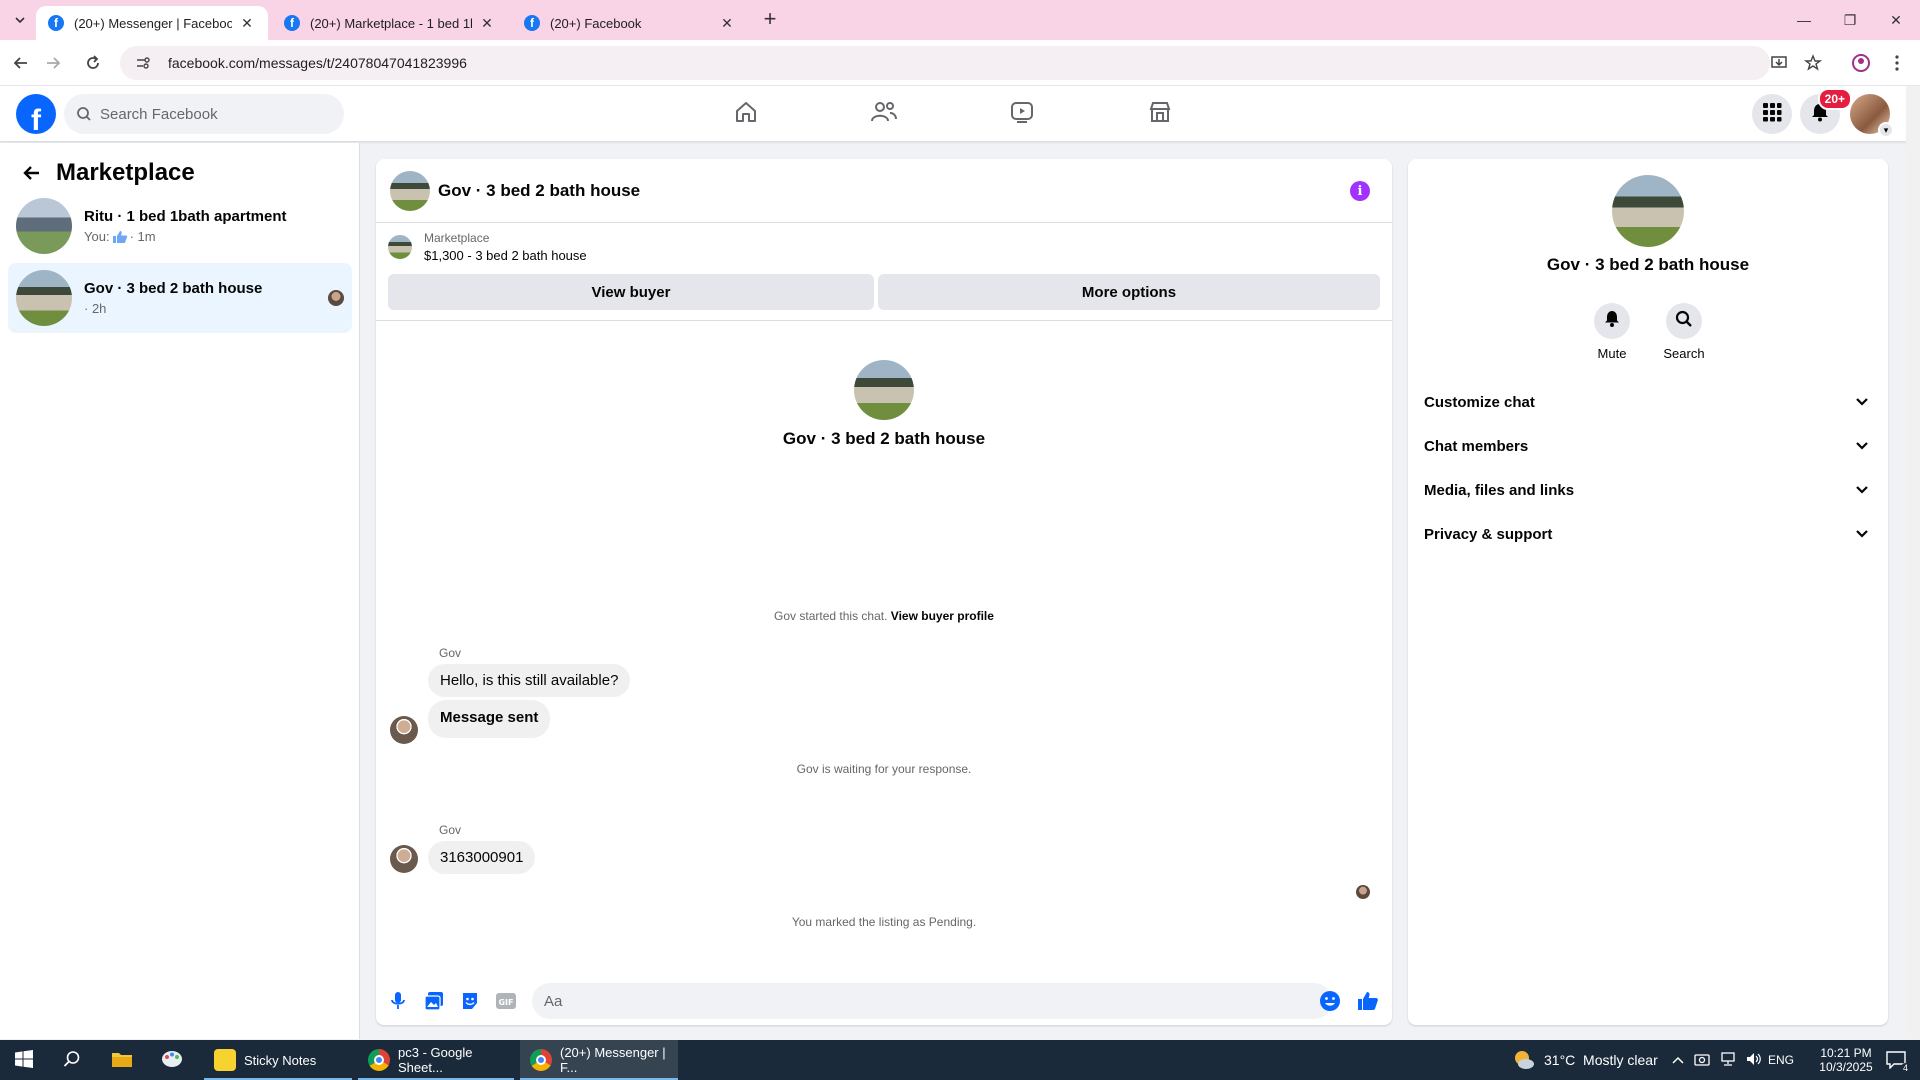 The height and width of the screenshot is (1080, 1920). What do you see at coordinates (470, 1001) in the screenshot?
I see `sticker-icon` at bounding box center [470, 1001].